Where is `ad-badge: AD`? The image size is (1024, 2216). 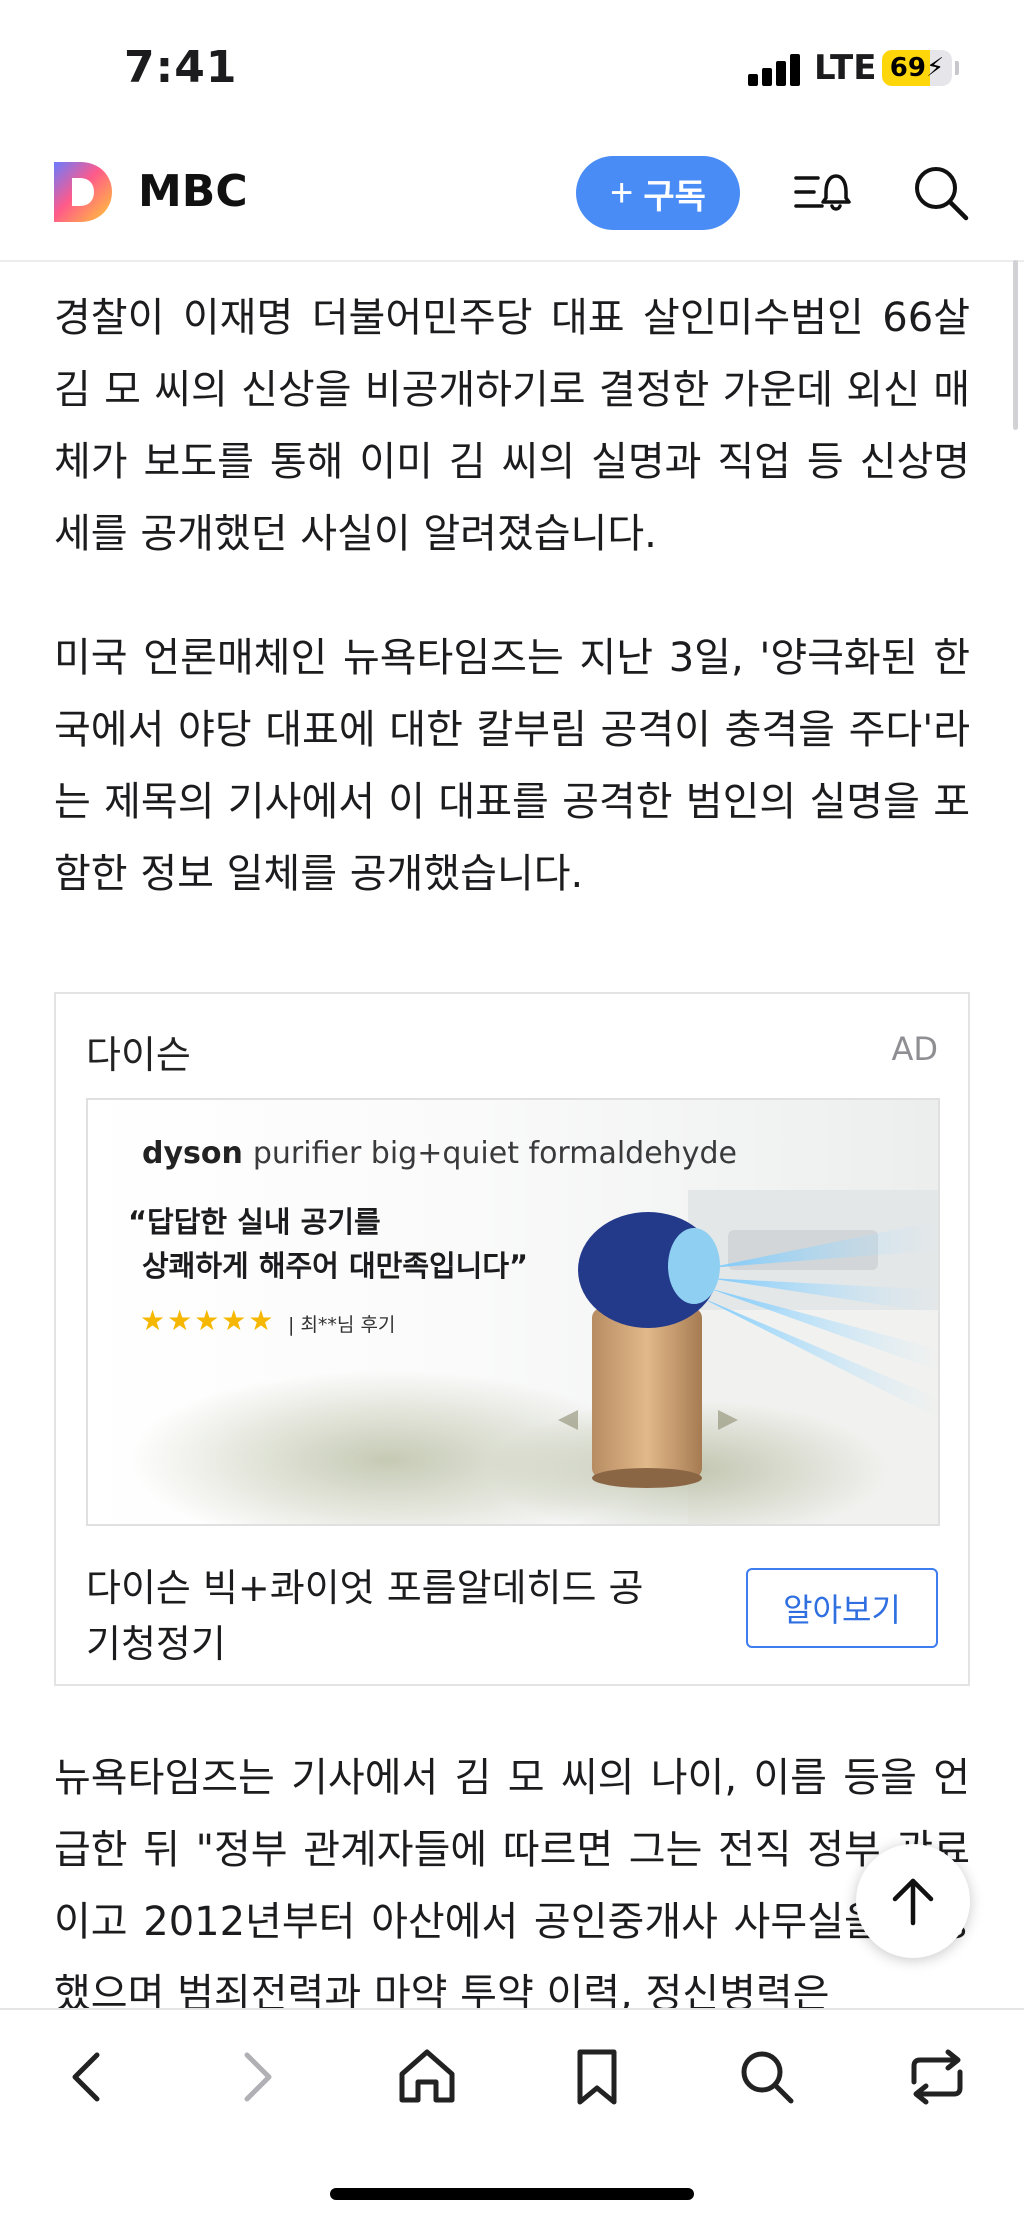
ad-badge: AD is located at coordinates (914, 1049).